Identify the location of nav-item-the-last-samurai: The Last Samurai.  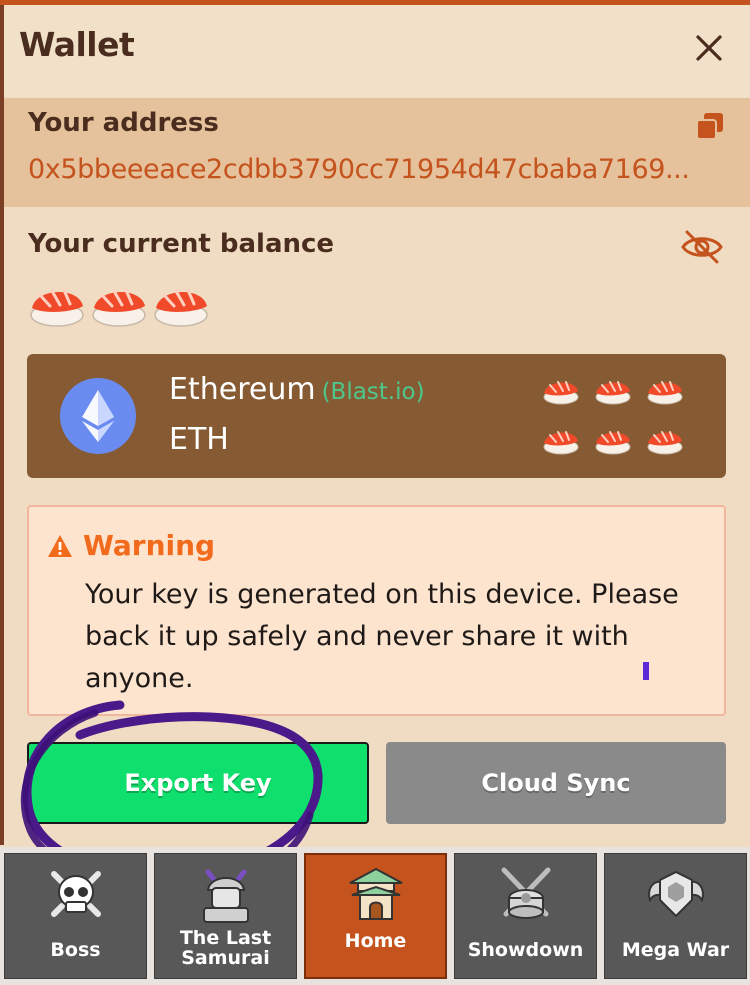
(225, 916).